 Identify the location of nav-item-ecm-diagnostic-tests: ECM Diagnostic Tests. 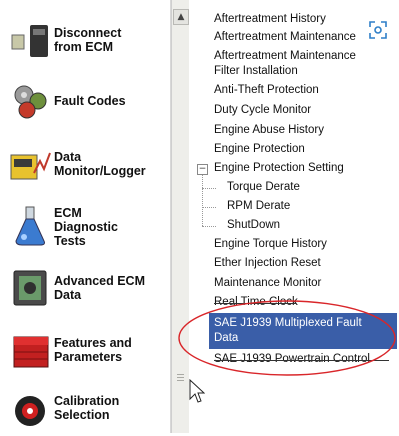
(85, 226).